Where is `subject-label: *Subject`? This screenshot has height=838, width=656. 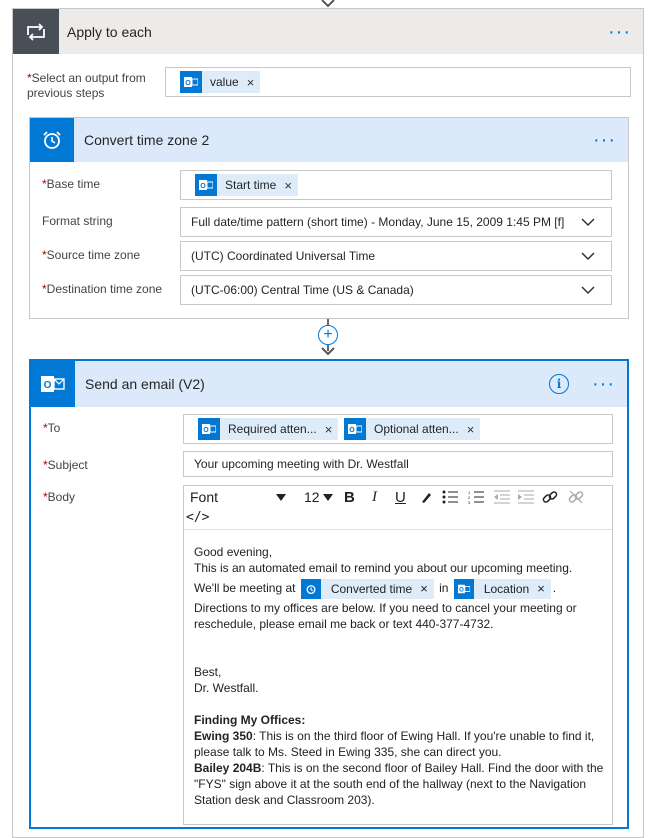 subject-label: *Subject is located at coordinates (65, 465).